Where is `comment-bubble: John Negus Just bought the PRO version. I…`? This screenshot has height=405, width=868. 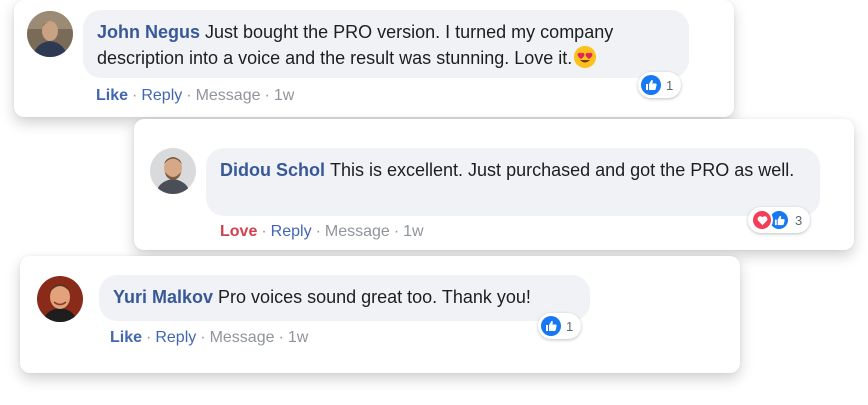 comment-bubble: John Negus Just bought the PRO version. I… is located at coordinates (386, 44).